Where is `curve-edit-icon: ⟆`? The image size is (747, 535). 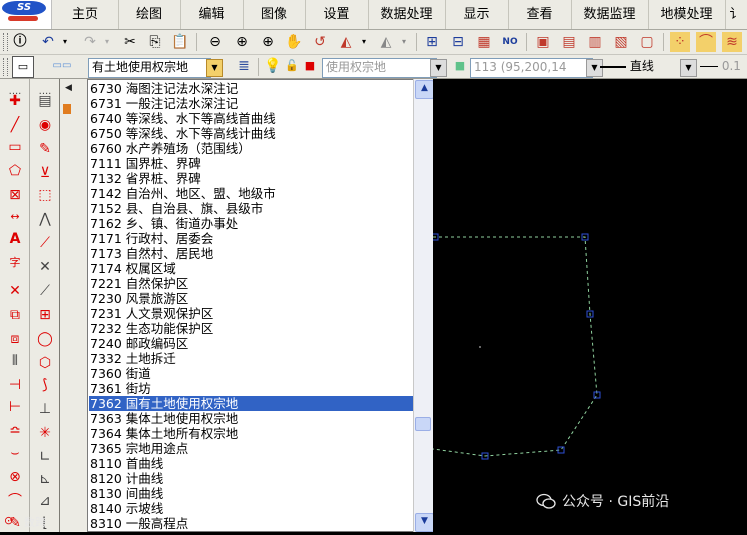 curve-edit-icon: ⟆ is located at coordinates (45, 385).